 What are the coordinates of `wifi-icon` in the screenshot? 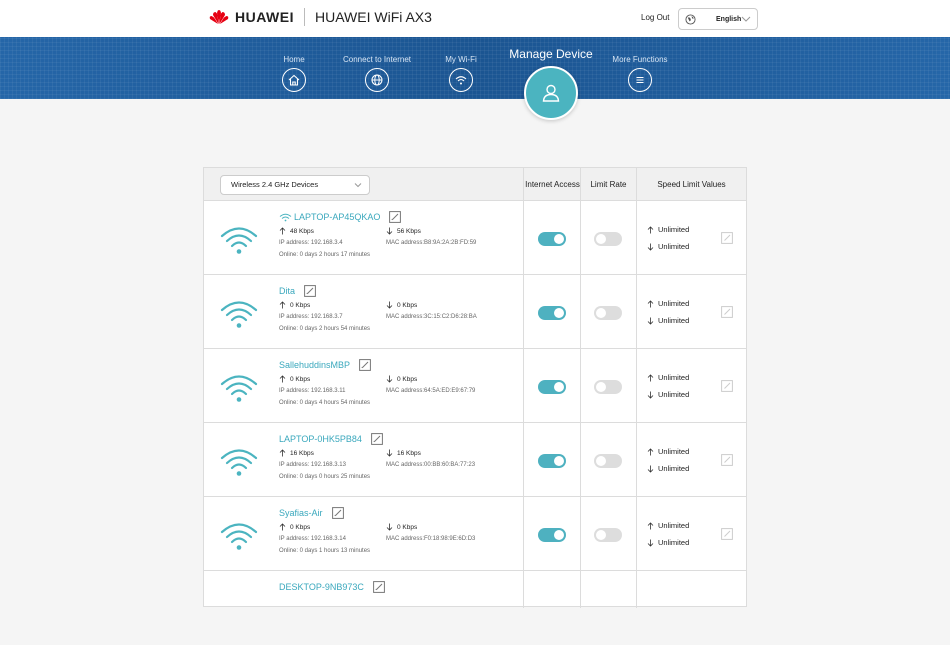 It's located at (461, 80).